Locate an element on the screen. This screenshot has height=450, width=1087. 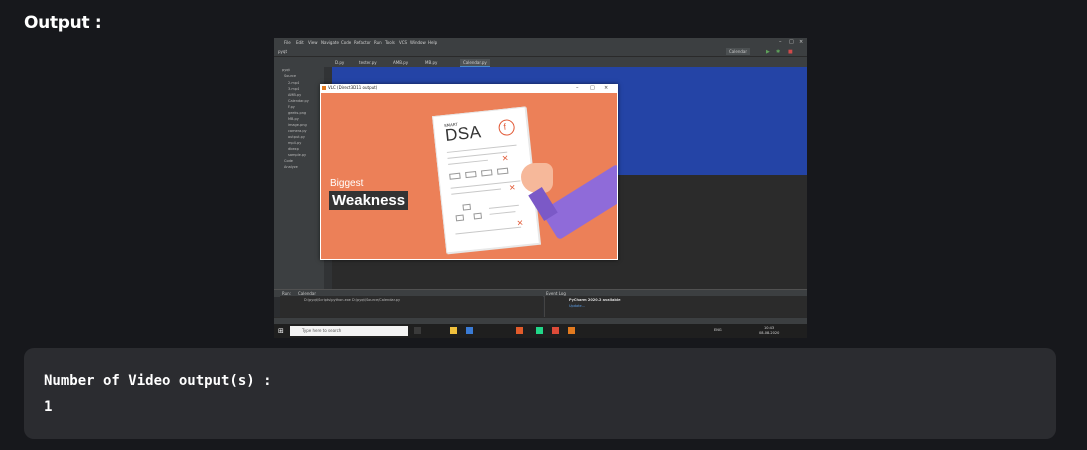
vlc-taskbar-icon is located at coordinates (571, 330).